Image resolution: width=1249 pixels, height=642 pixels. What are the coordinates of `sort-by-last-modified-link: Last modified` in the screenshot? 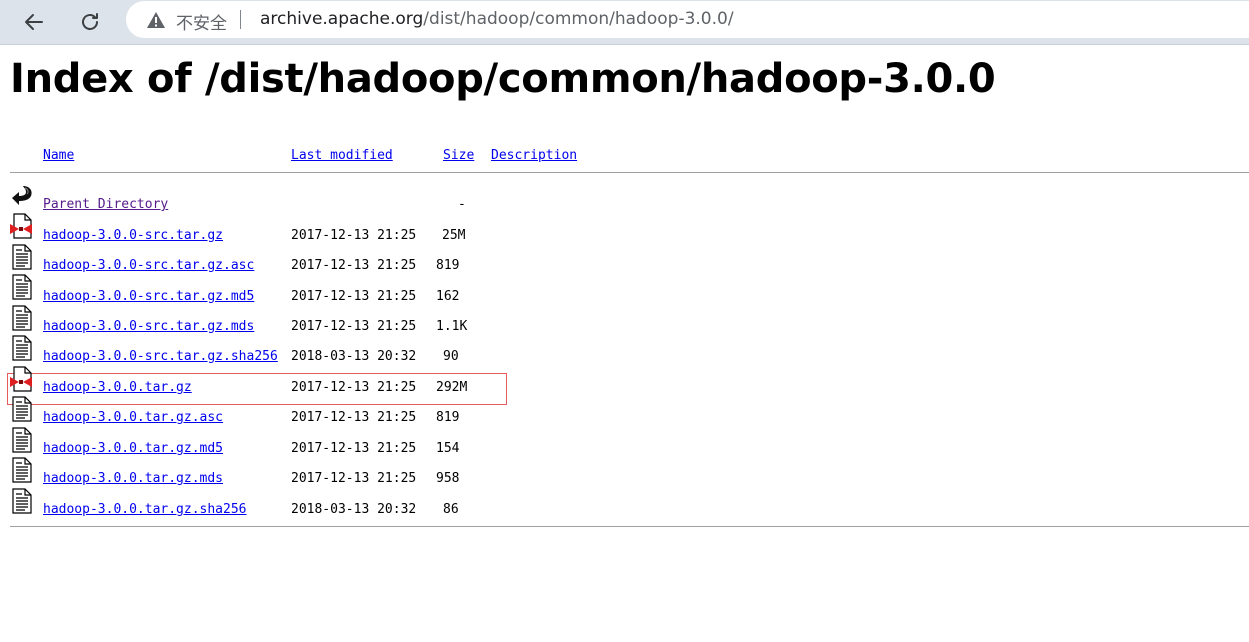 It's located at (342, 155).